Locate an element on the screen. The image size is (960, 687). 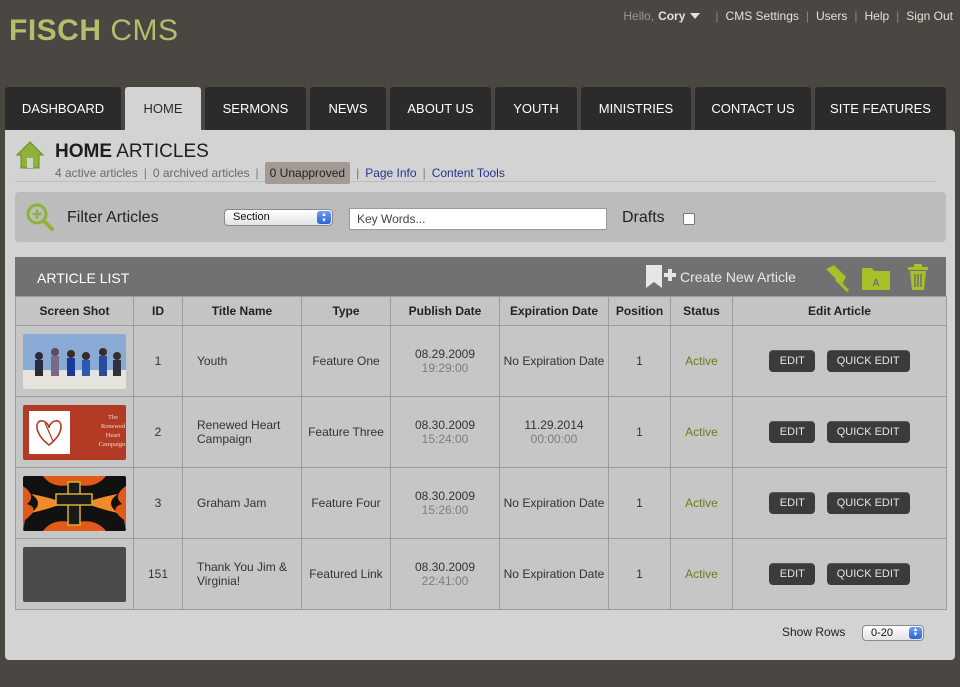
rows-per-page-select: 0-20 ▲ ▼ is located at coordinates (893, 633).